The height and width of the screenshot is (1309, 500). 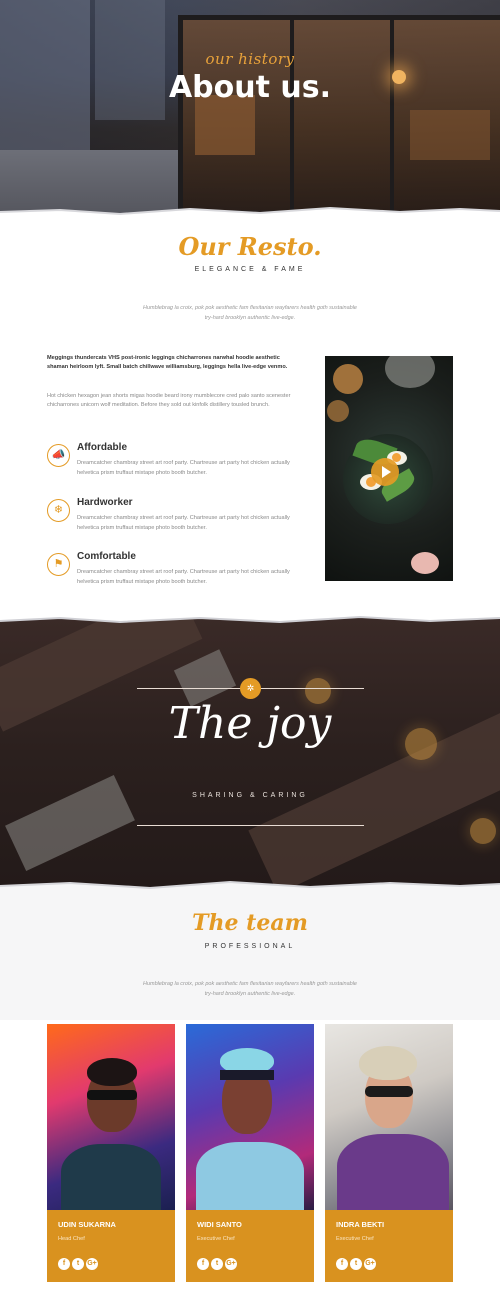 I want to click on section-title-resto: Our Resto., so click(x=250, y=246).